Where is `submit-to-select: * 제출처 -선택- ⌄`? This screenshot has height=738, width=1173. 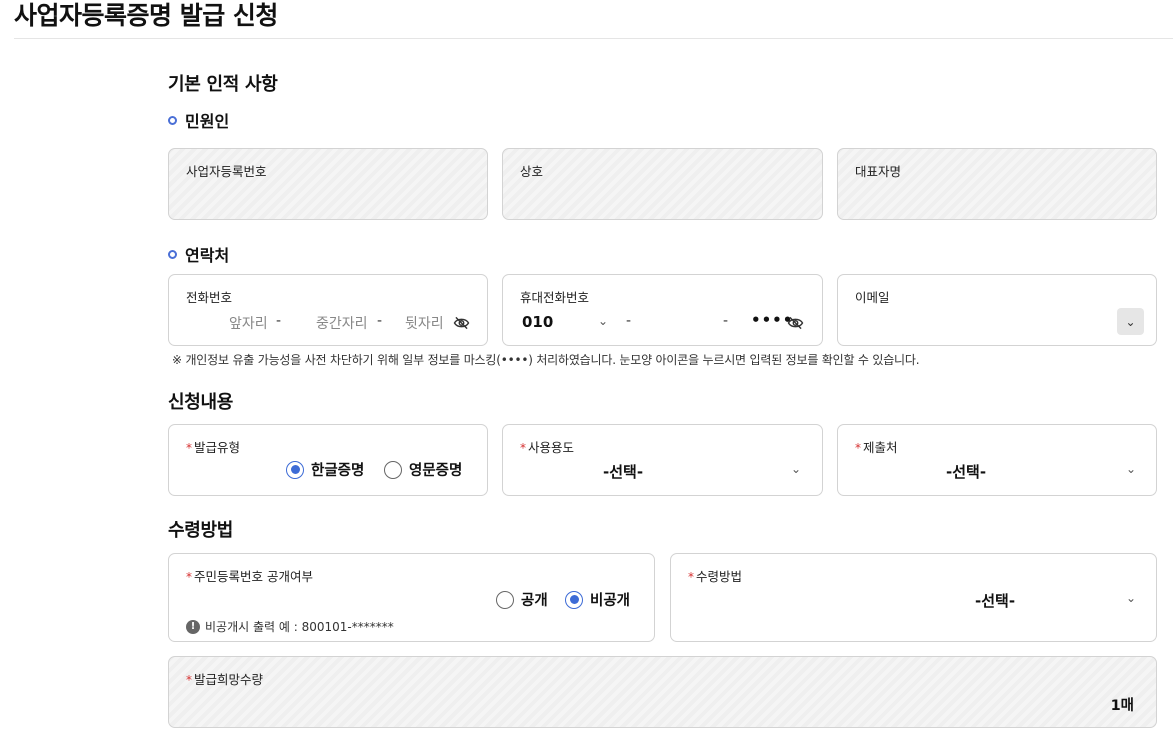 submit-to-select: * 제출처 -선택- ⌄ is located at coordinates (997, 460).